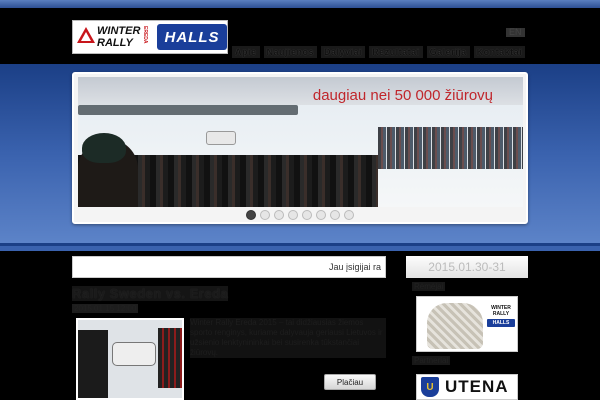 The width and height of the screenshot is (600, 400). I want to click on knitwear-image, so click(455, 326).